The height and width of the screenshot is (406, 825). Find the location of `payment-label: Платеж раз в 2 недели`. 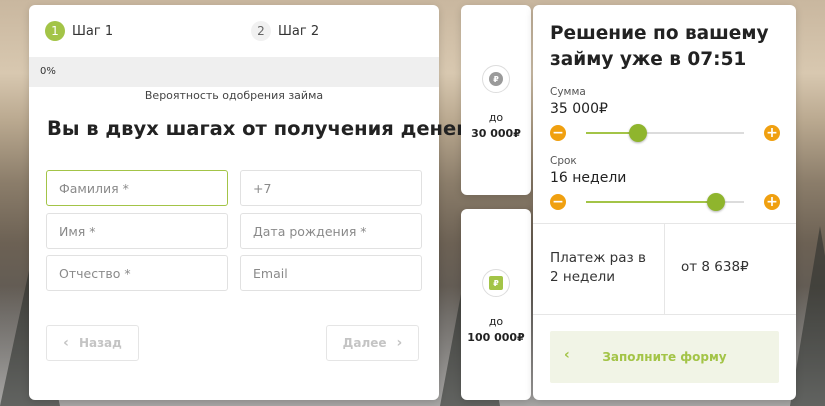

payment-label: Платеж раз в 2 недели is located at coordinates (598, 267).